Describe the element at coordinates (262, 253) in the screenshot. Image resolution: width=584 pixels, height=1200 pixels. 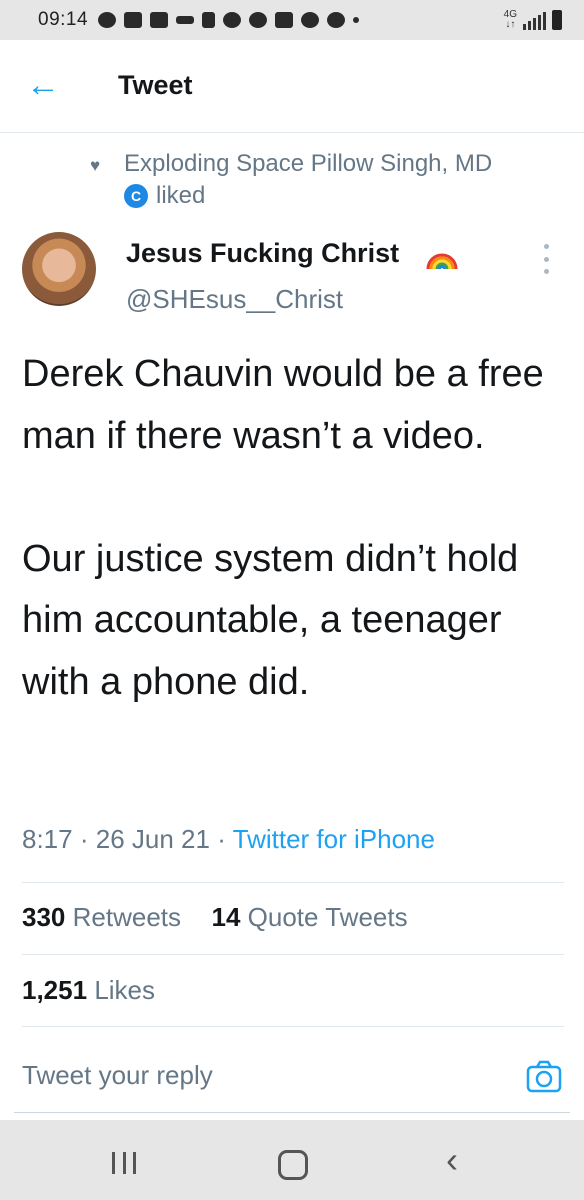
I see `author-name: Jesus Fucking Christ` at that location.